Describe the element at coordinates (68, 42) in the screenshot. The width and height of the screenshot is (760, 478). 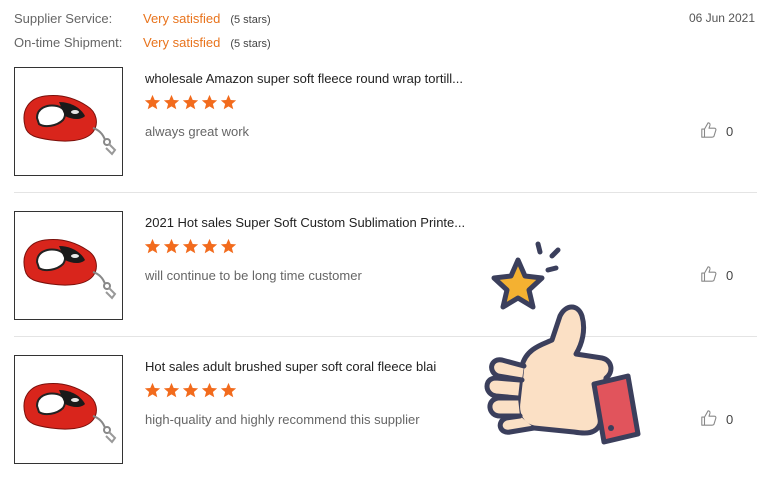
I see `rating-label: On-time Shipment:` at that location.